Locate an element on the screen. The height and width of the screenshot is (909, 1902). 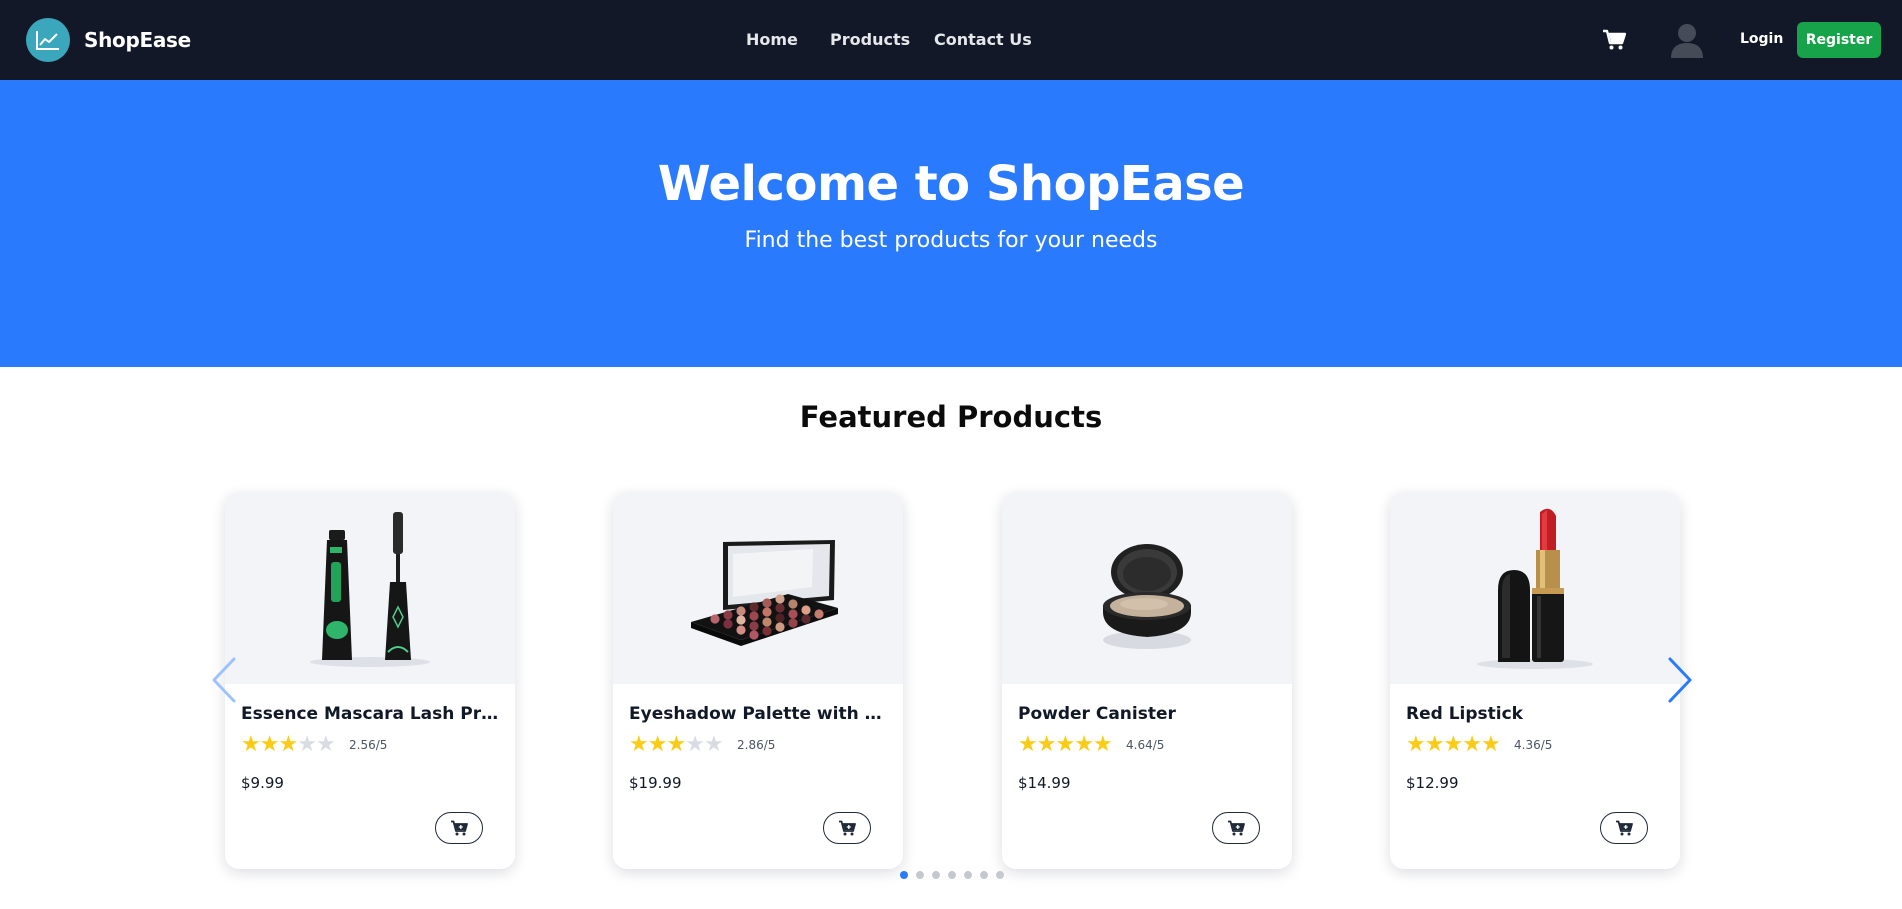
product-card: Red Lipstick ★★★★★ 4.36/5 $12.99 is located at coordinates (1535, 680).